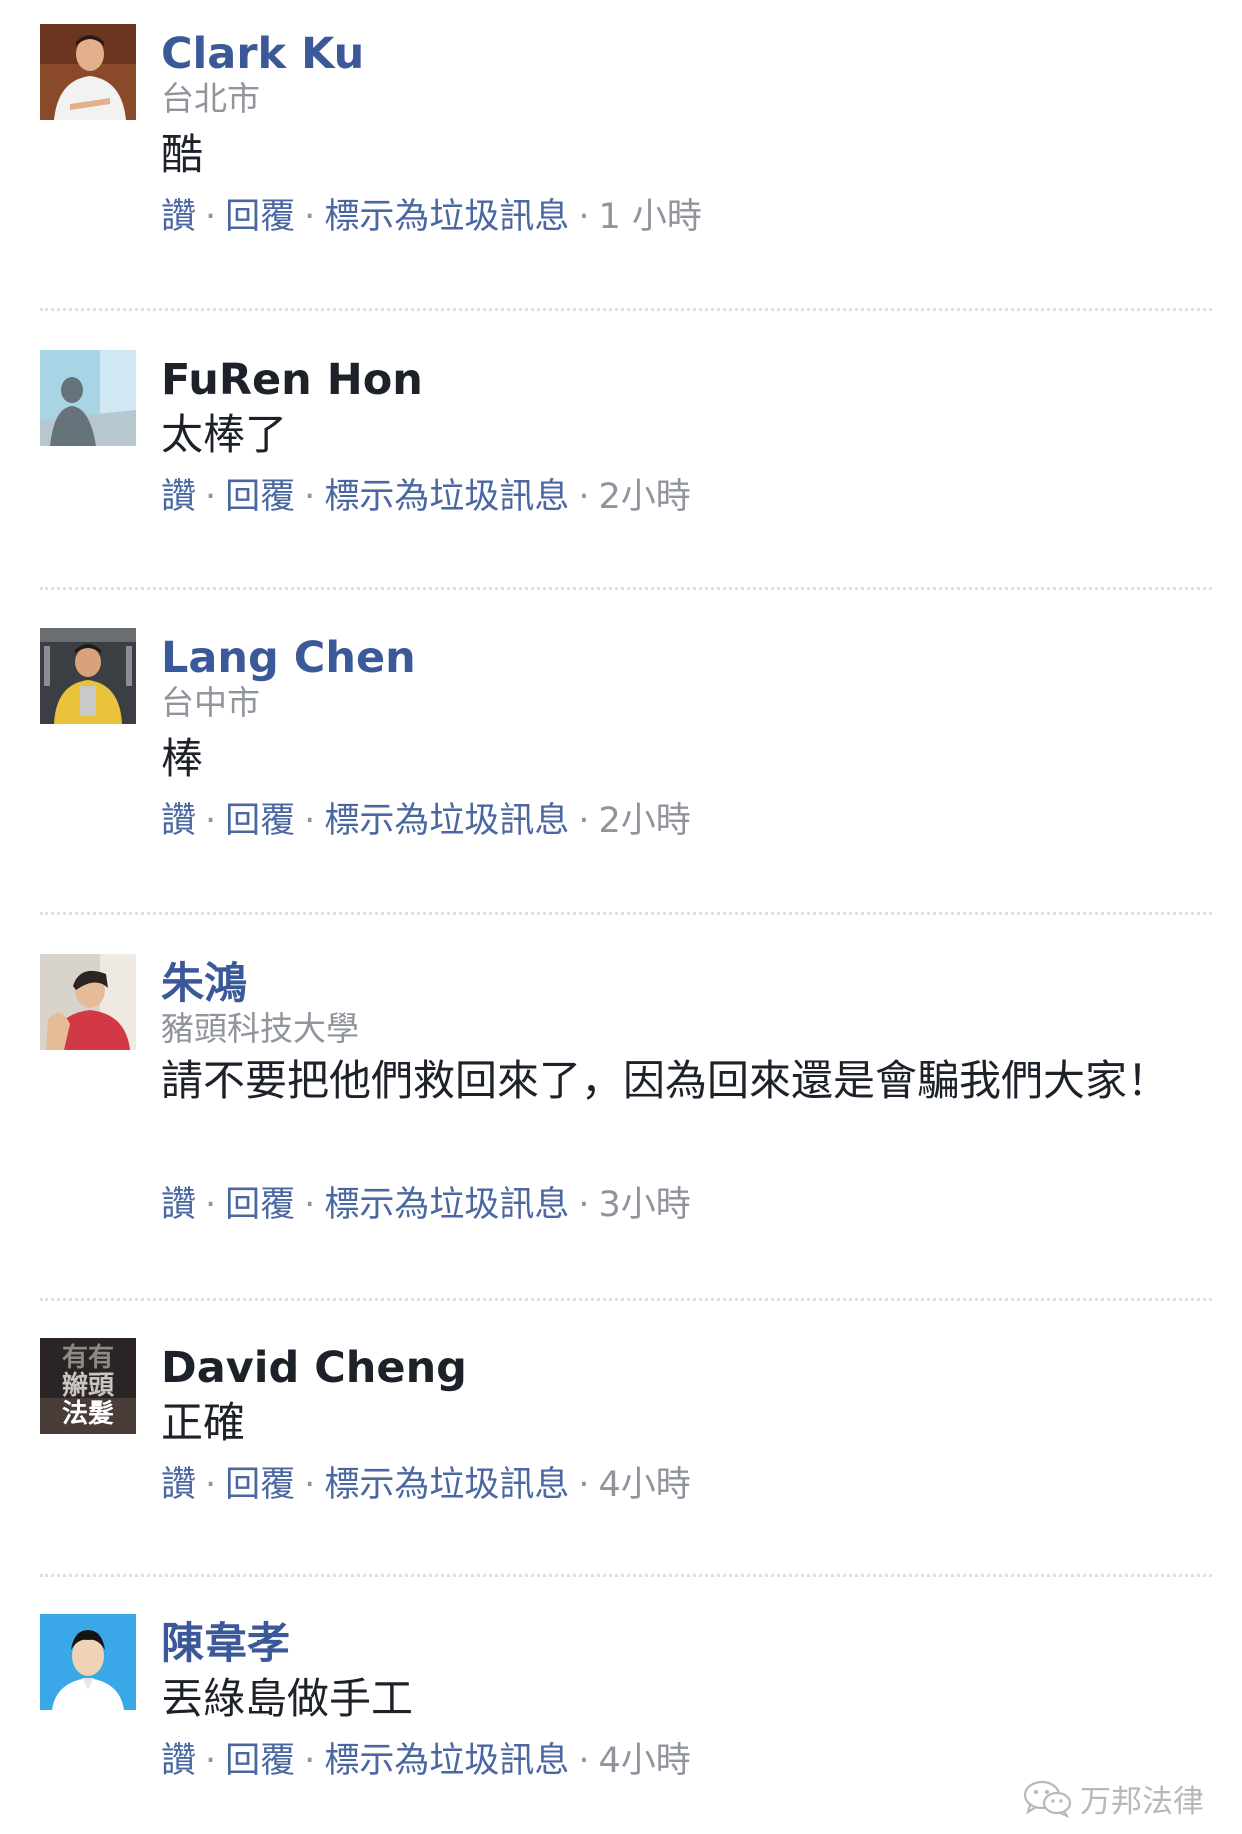  What do you see at coordinates (644, 1205) in the screenshot?
I see `timestamp: 3小時` at bounding box center [644, 1205].